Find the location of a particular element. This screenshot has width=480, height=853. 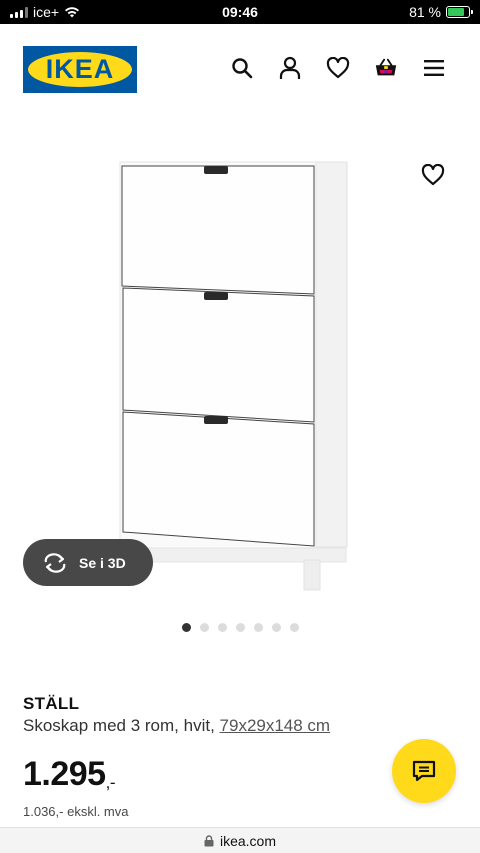

see-in-3d-label: Se i 3D is located at coordinates (102, 562).